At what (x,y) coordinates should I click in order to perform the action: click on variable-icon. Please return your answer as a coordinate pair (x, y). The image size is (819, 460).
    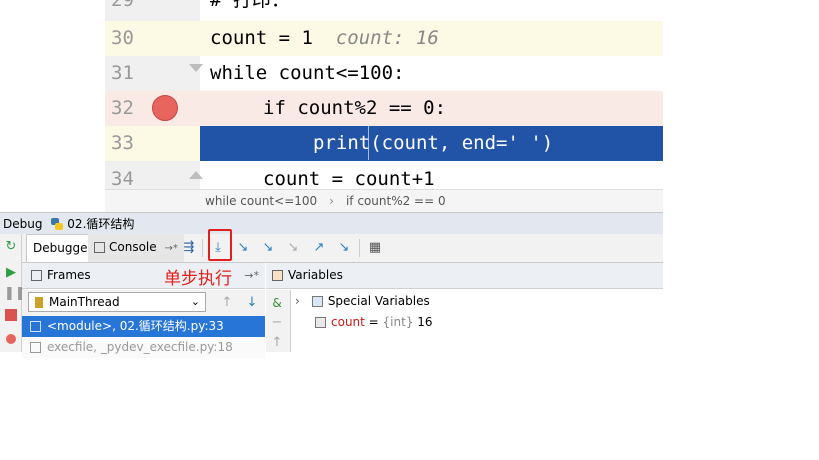
    Looking at the image, I should click on (320, 322).